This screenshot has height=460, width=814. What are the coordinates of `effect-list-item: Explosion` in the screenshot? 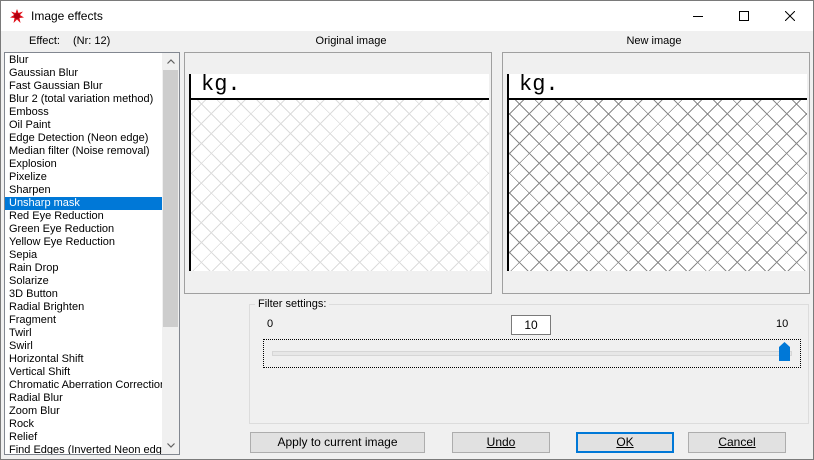 It's located at (83, 164).